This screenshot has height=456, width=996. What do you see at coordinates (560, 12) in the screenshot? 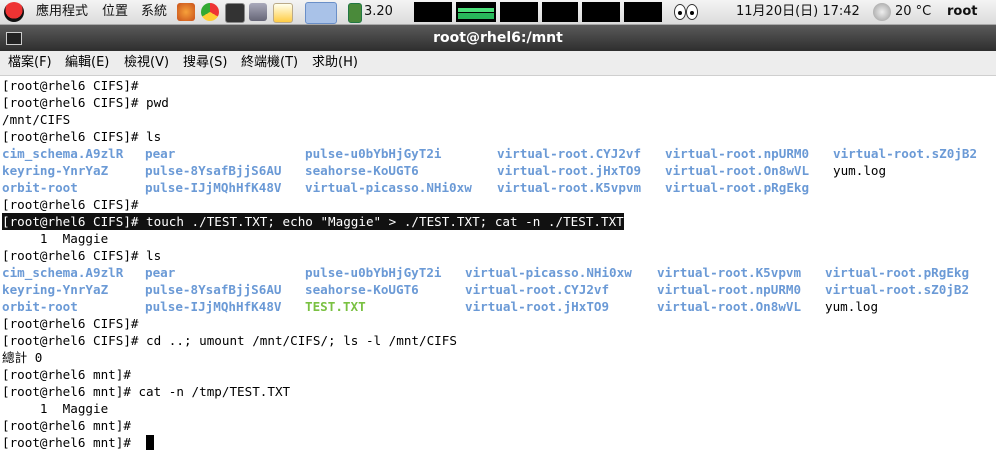
I see `swap-monitor-graph` at bounding box center [560, 12].